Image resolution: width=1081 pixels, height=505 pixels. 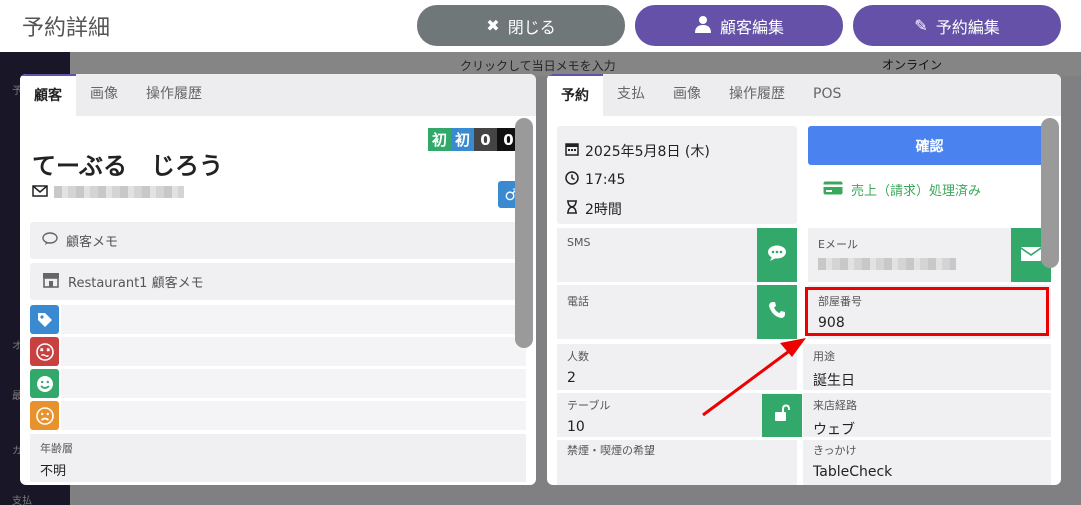 I want to click on annotation-arrow, so click(x=754, y=377).